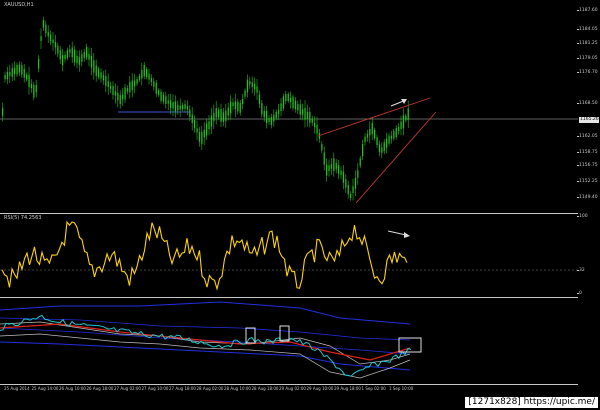 This screenshot has height=410, width=600. What do you see at coordinates (587, 29) in the screenshot?
I see `price-tick: 1184.05` at bounding box center [587, 29].